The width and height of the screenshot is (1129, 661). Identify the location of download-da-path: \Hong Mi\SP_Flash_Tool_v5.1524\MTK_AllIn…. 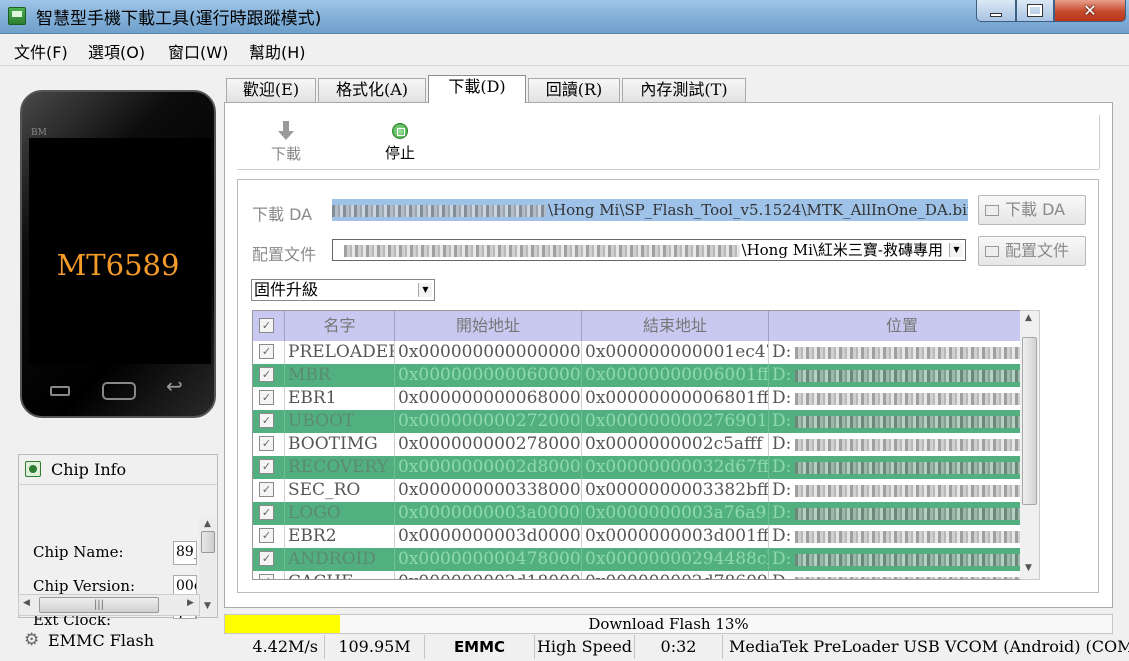
(758, 210).